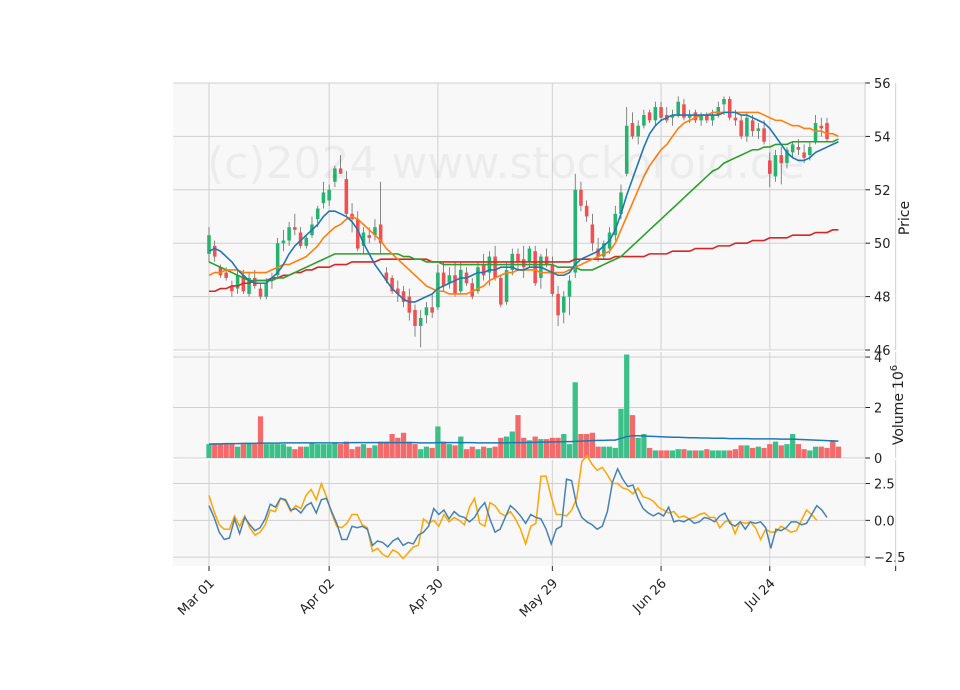 The image size is (960, 690). I want to click on volume-tick-label: 4, so click(878, 358).